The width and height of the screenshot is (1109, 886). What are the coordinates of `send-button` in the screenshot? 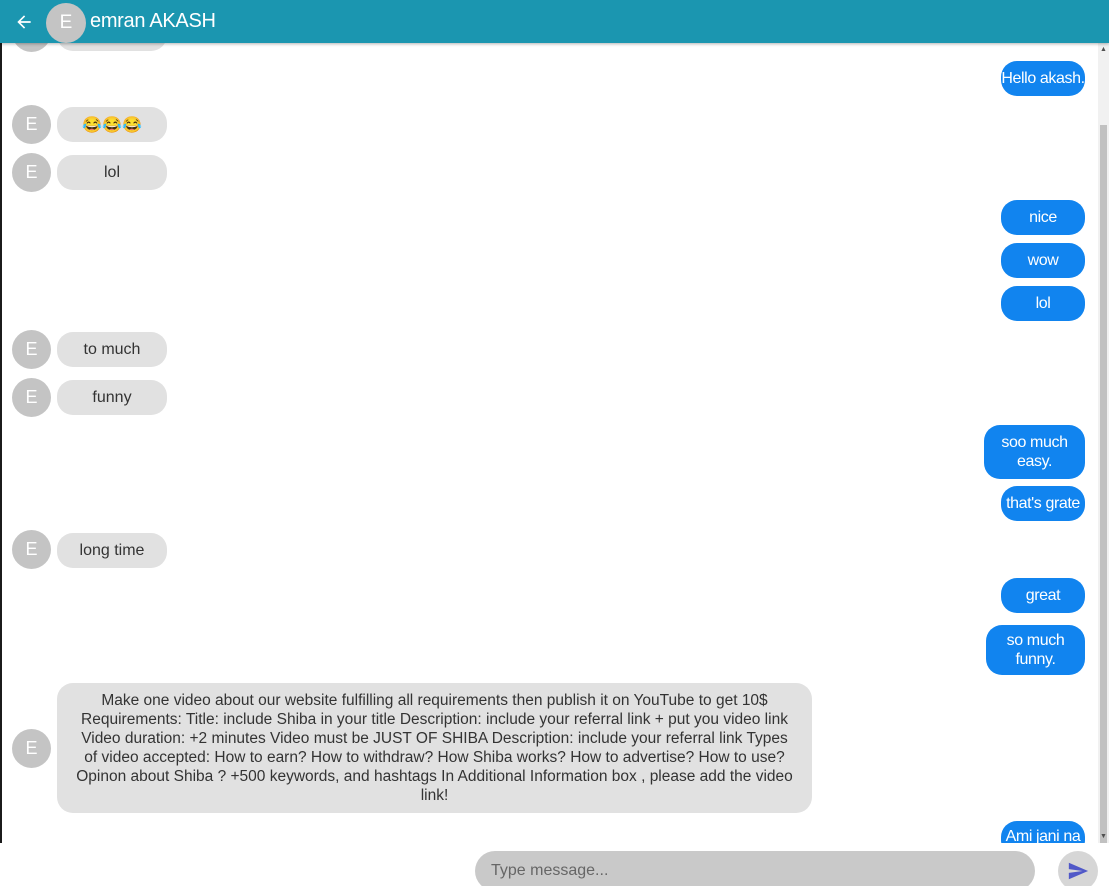 It's located at (1078, 868).